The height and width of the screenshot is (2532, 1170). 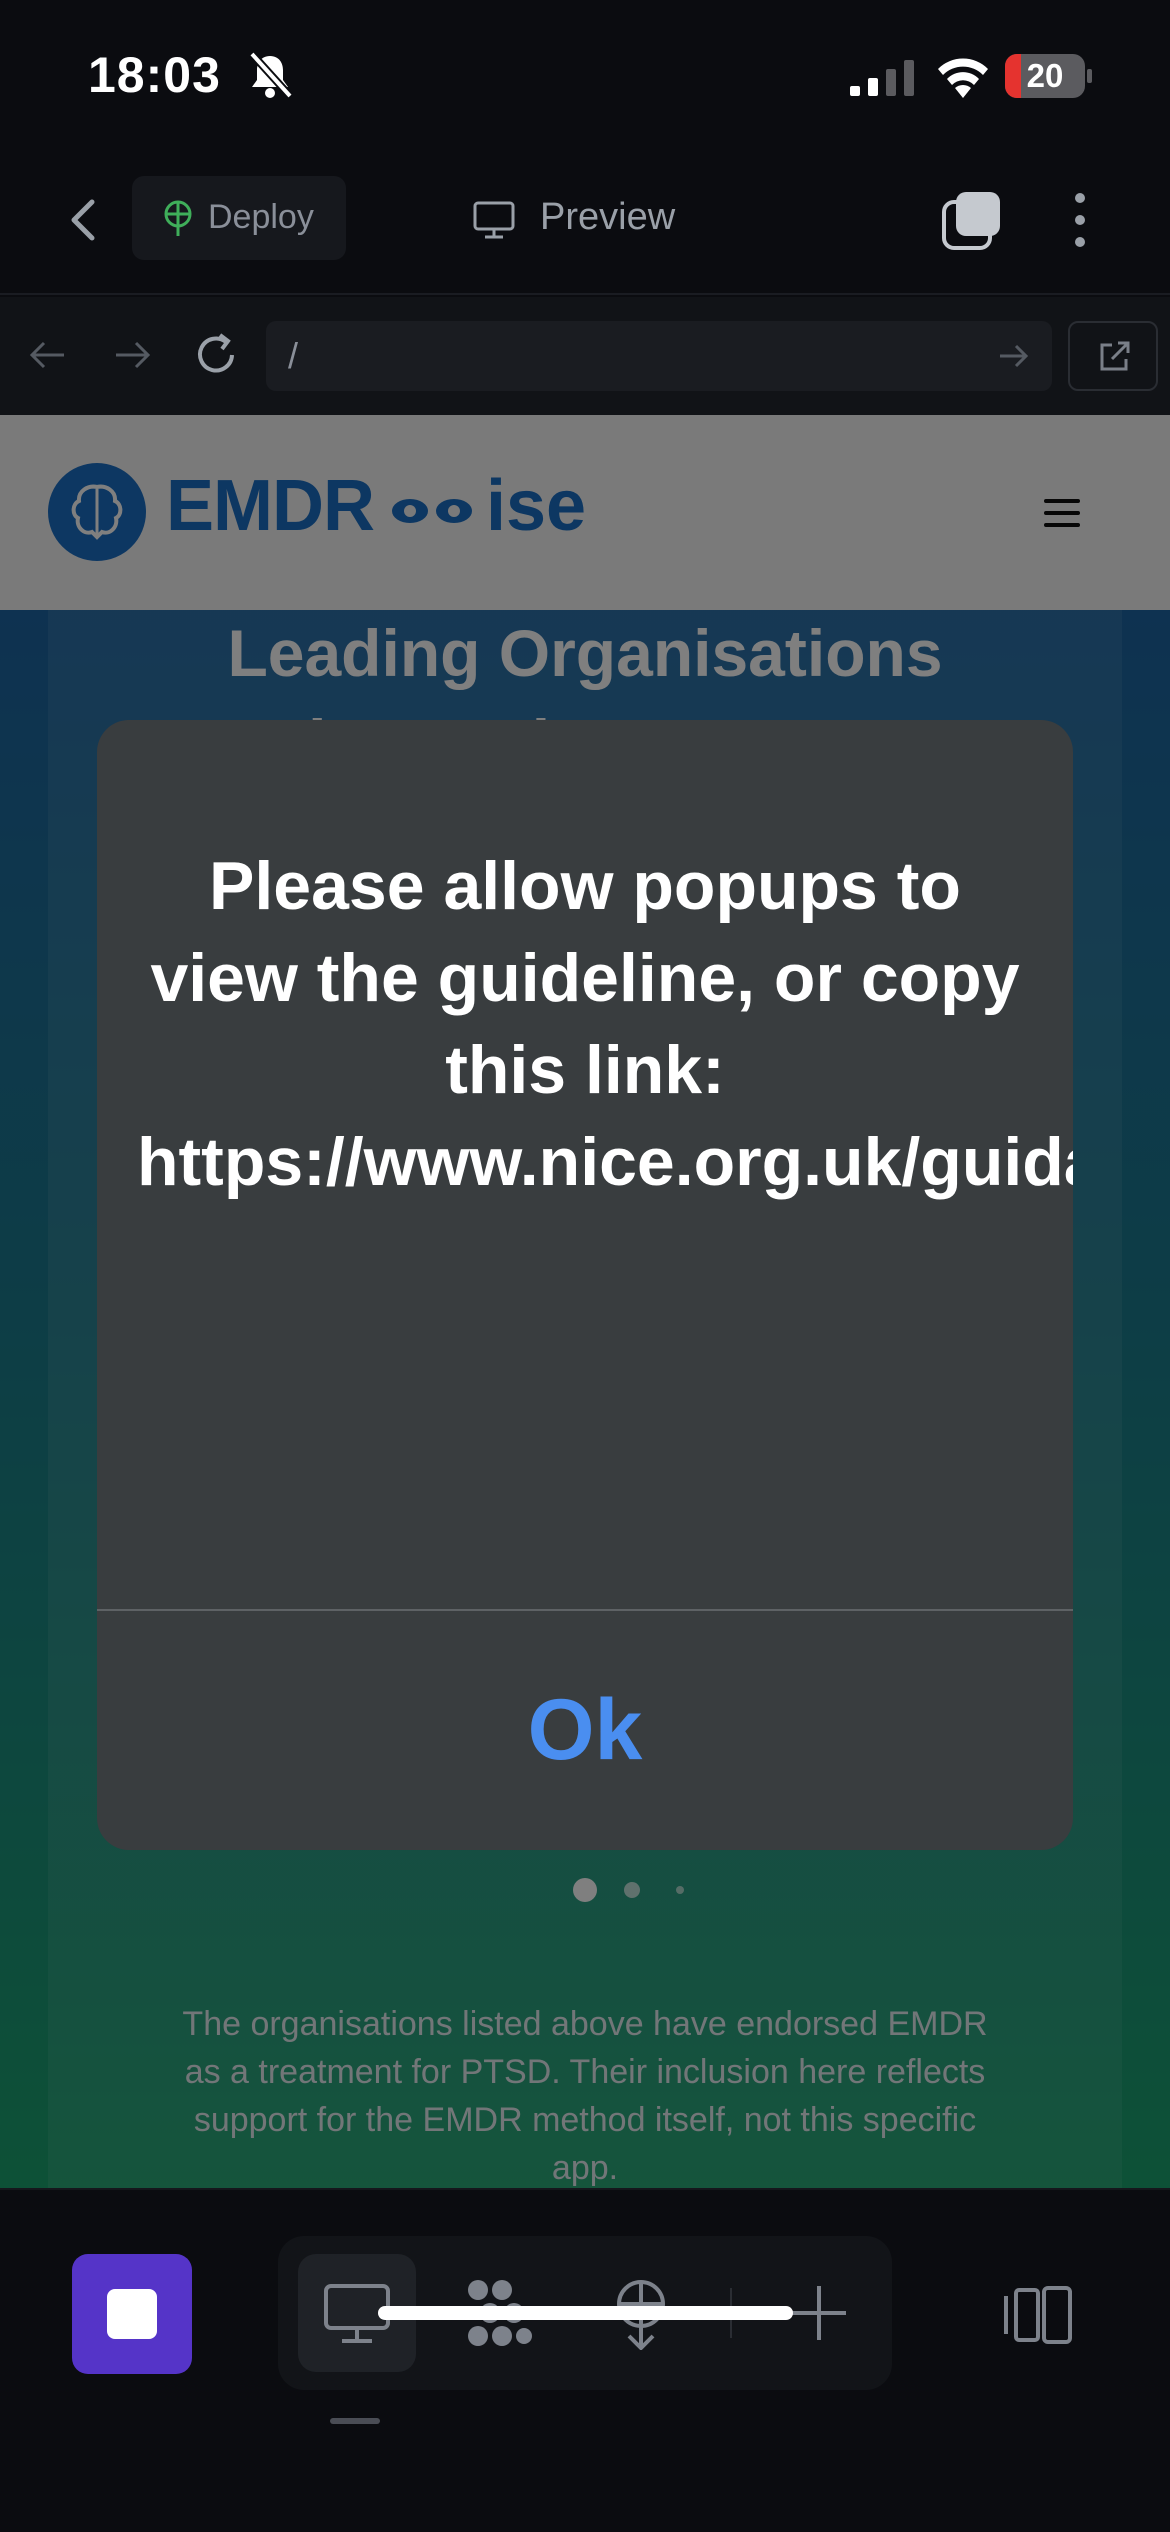 What do you see at coordinates (261, 217) in the screenshot?
I see `deploy-label: Deploy` at bounding box center [261, 217].